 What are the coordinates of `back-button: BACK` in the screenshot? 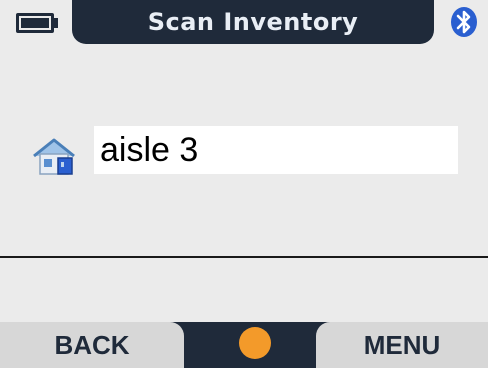 It's located at (92, 345).